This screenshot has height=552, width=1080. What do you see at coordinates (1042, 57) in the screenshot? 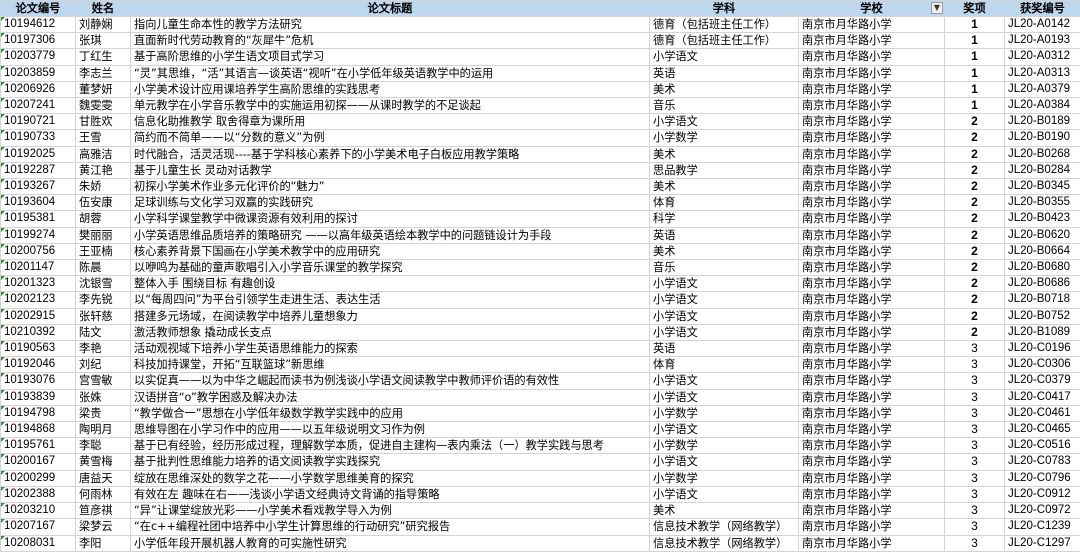
I see `cell-award-code: JL20-A0312` at bounding box center [1042, 57].